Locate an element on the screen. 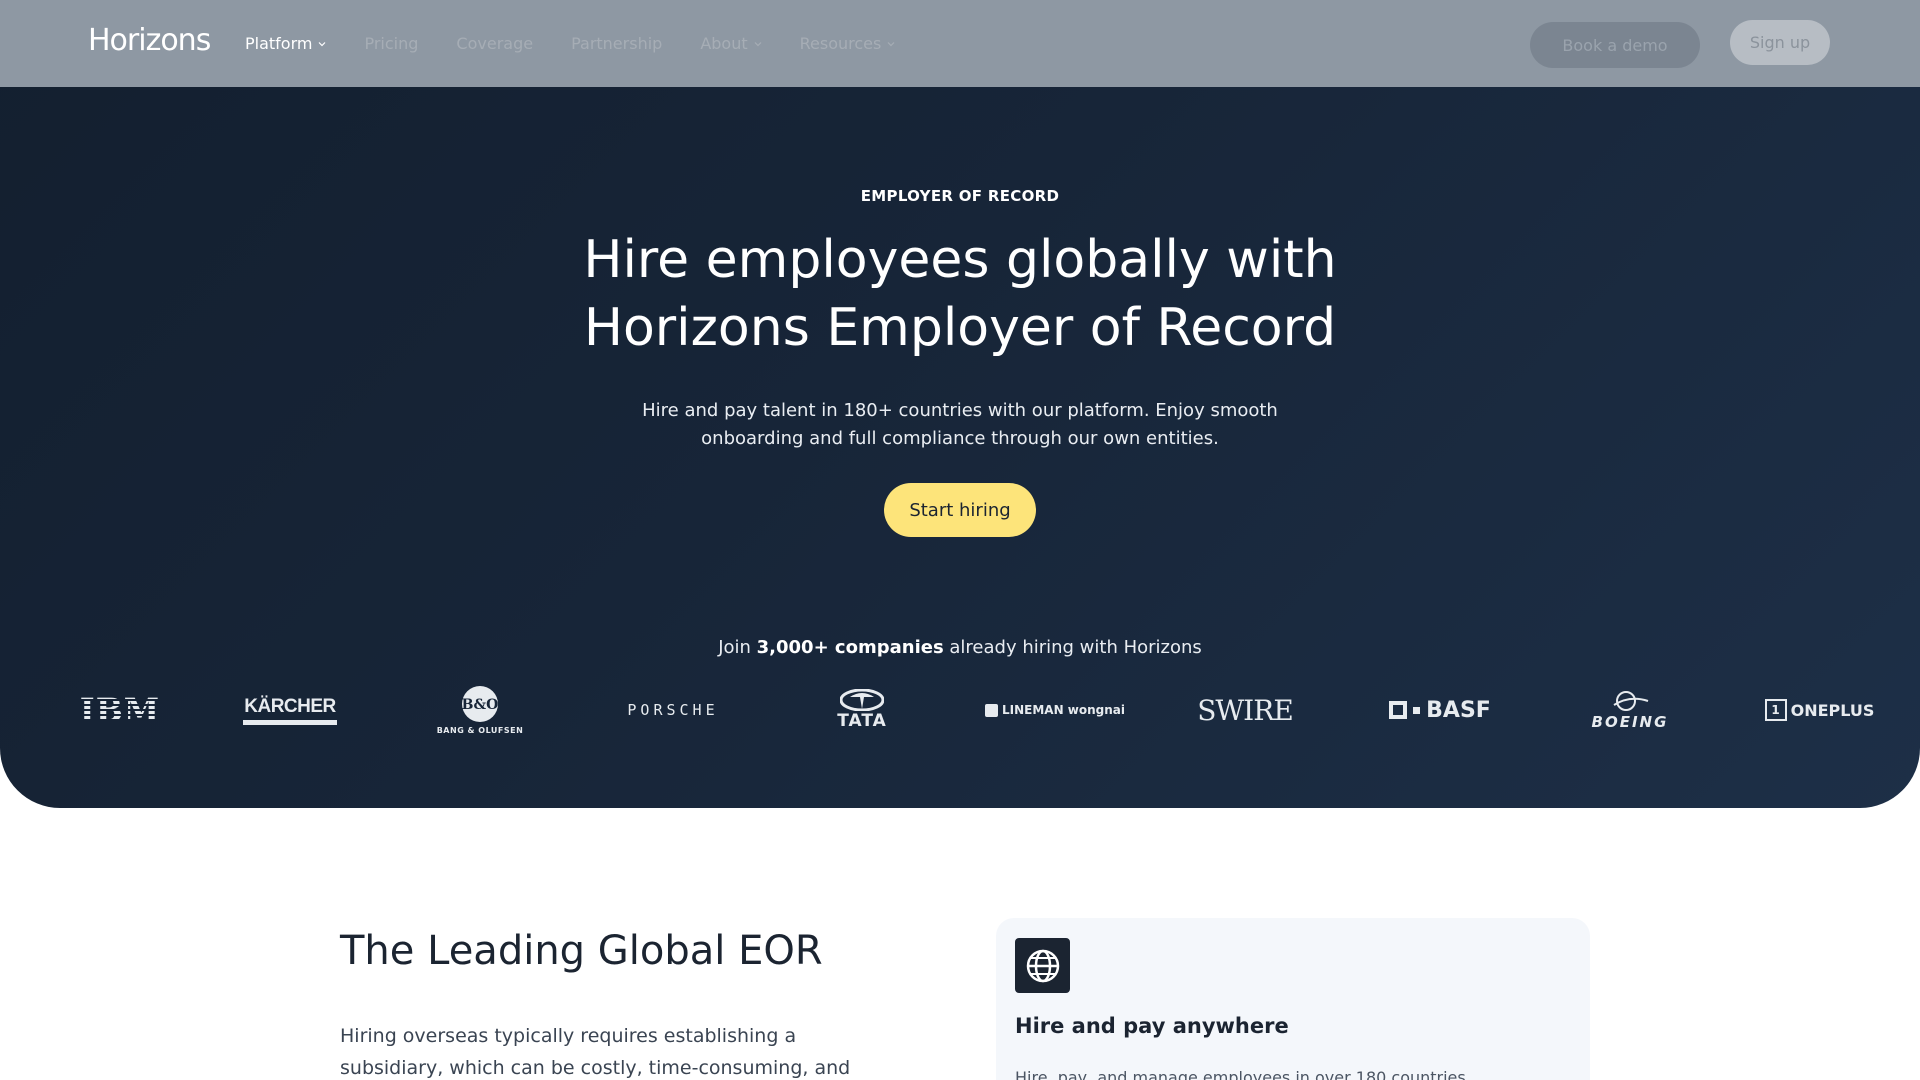 The image size is (1920, 1080). svg-text: B&O is located at coordinates (480, 705).